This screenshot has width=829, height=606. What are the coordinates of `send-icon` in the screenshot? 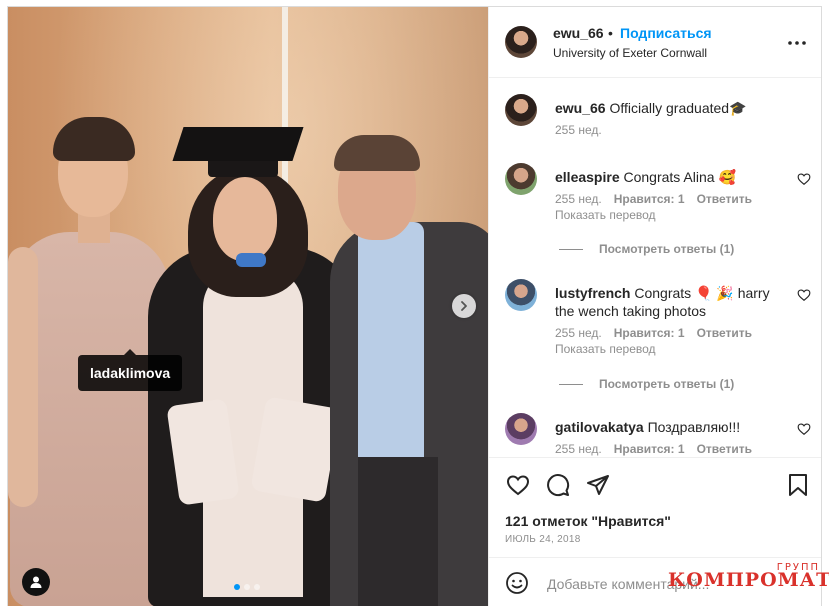 It's located at (598, 485).